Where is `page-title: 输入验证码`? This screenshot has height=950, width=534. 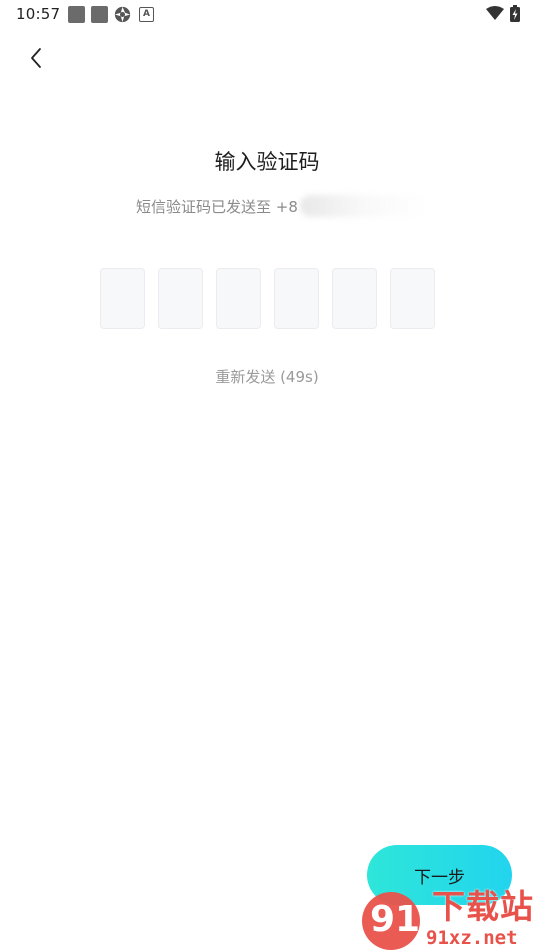
page-title: 输入验证码 is located at coordinates (267, 162).